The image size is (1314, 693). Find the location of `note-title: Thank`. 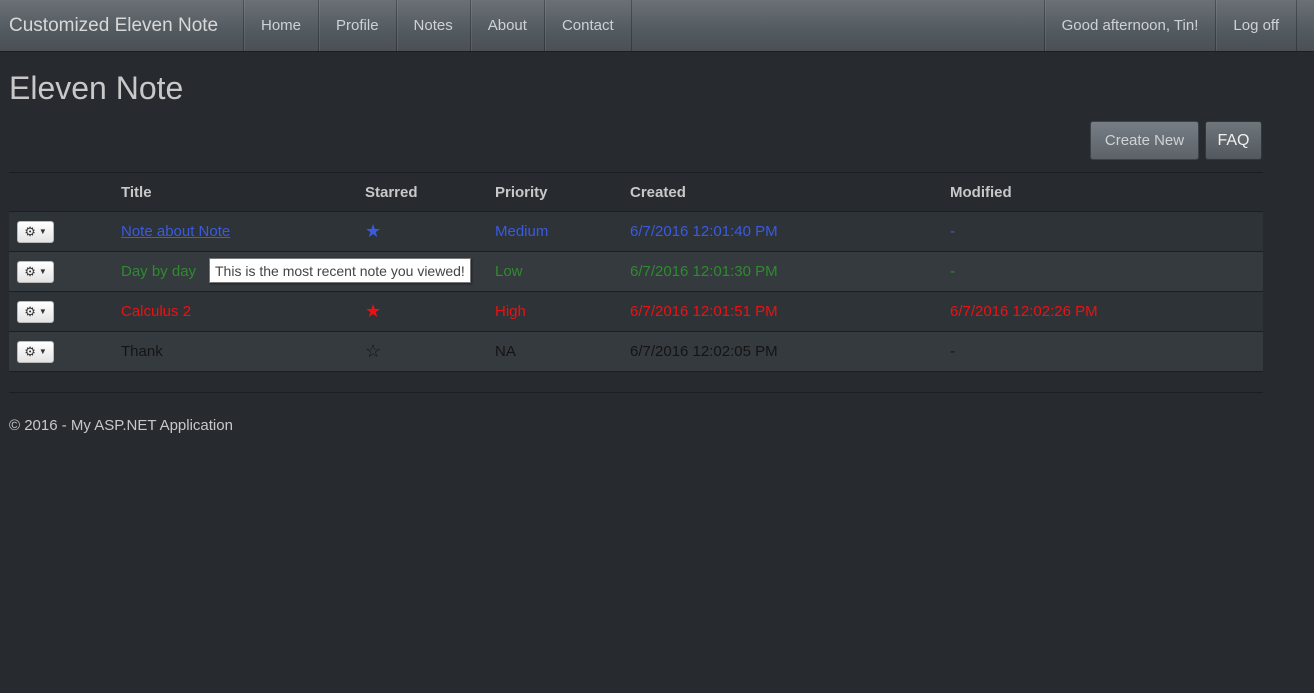

note-title: Thank is located at coordinates (142, 351).